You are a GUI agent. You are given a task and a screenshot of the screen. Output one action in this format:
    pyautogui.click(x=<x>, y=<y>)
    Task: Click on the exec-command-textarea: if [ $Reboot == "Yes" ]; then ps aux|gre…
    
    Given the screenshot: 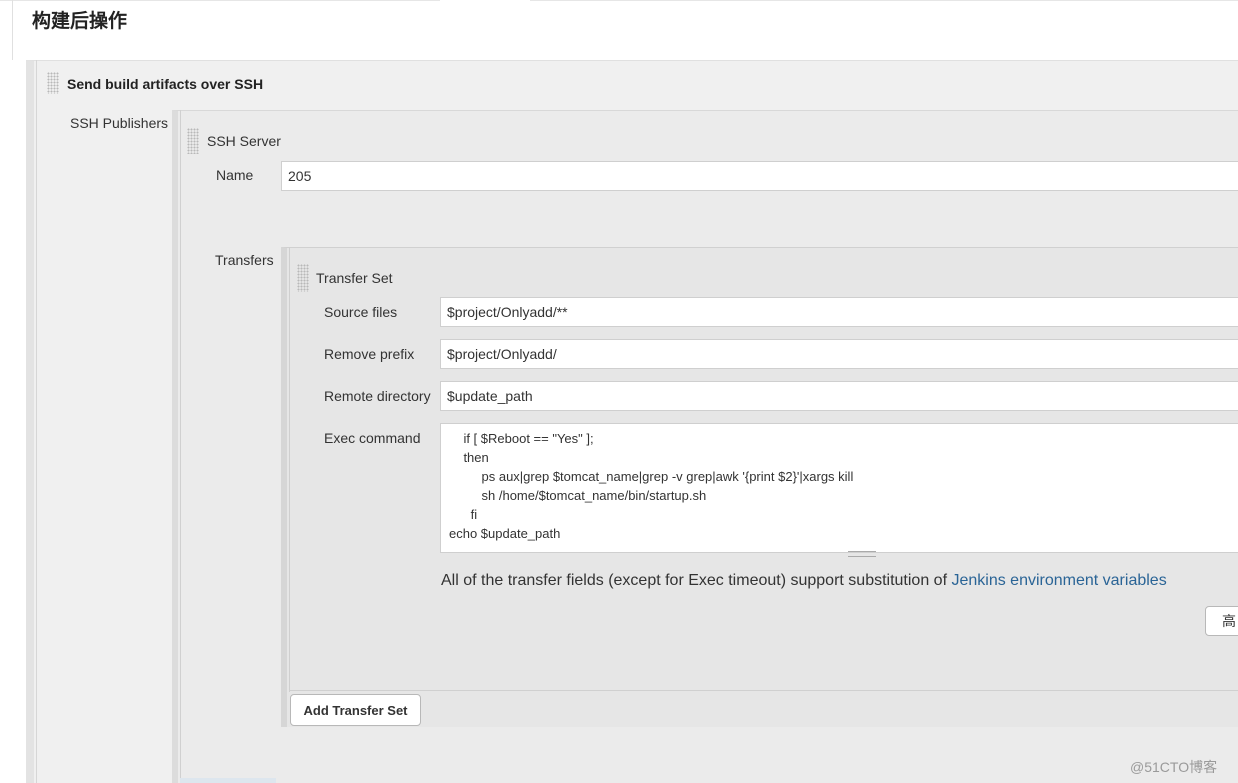 What is the action you would take?
    pyautogui.click(x=839, y=488)
    